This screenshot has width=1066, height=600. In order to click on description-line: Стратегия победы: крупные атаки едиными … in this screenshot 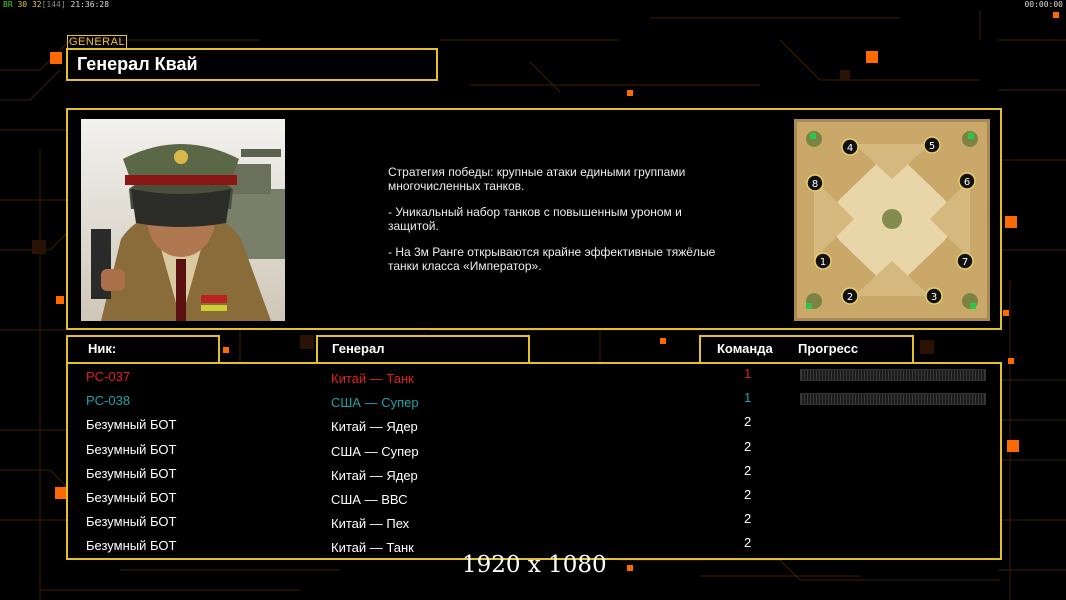, I will do `click(537, 179)`.